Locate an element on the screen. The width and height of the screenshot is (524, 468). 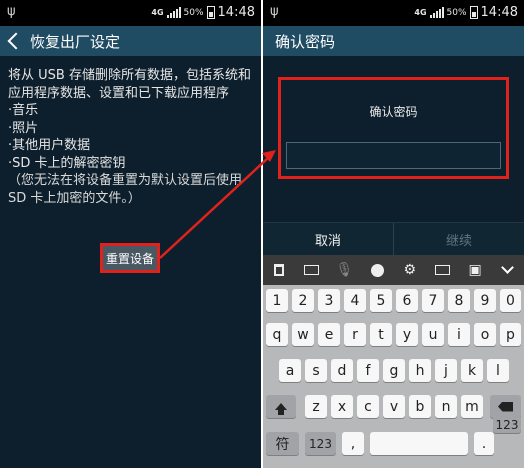
period-key: . is located at coordinates (484, 443).